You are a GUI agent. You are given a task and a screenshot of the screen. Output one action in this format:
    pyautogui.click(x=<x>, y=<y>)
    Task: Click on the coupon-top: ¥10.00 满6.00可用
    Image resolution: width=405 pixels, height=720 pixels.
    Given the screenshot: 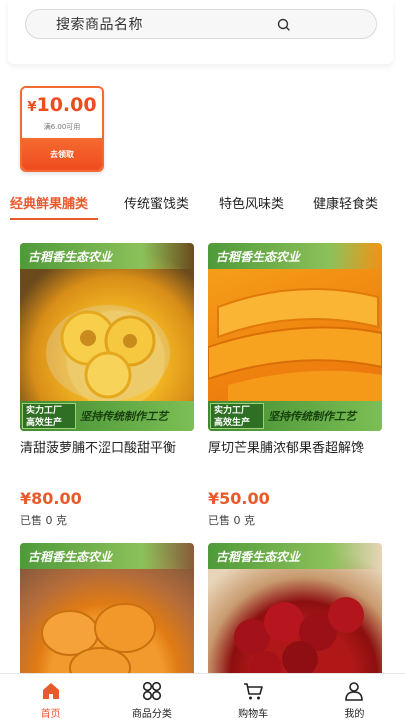 What is the action you would take?
    pyautogui.click(x=62, y=113)
    